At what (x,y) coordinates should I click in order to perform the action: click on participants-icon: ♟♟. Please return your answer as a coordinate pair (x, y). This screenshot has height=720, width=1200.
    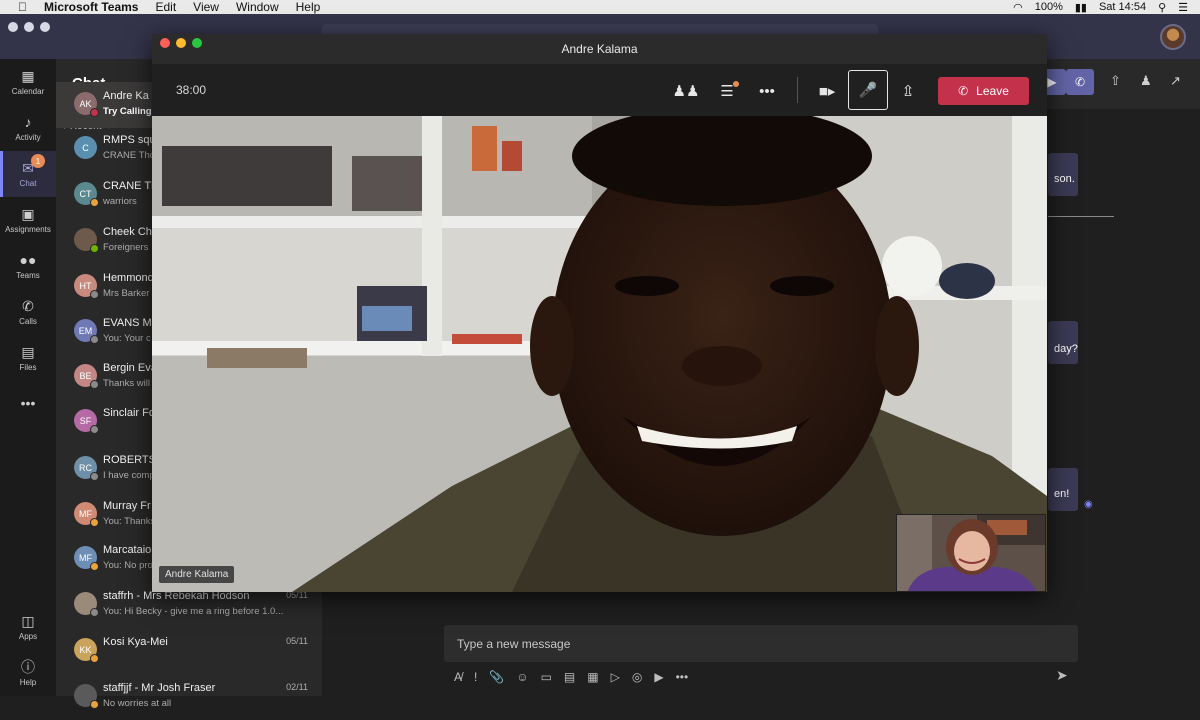
    Looking at the image, I should click on (686, 91).